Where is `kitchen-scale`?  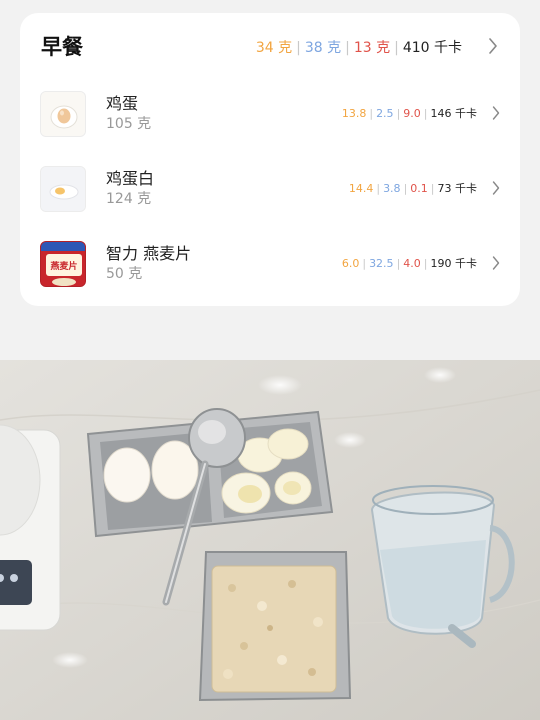 kitchen-scale is located at coordinates (30, 527).